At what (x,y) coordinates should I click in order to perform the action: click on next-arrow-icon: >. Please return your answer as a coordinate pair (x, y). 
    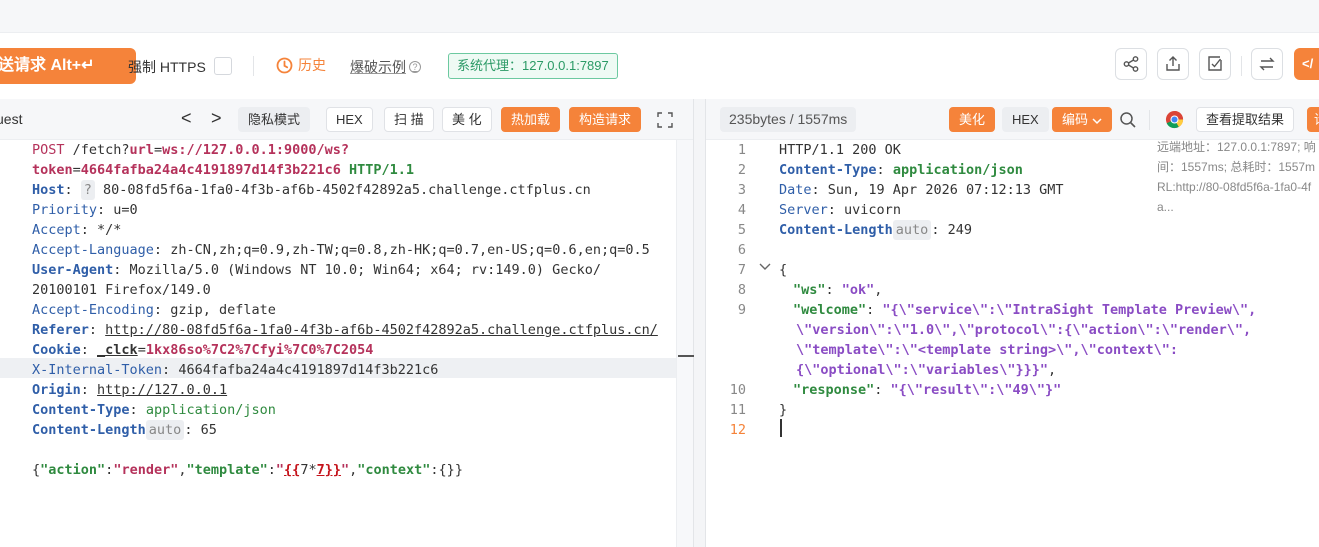
    Looking at the image, I should click on (216, 118).